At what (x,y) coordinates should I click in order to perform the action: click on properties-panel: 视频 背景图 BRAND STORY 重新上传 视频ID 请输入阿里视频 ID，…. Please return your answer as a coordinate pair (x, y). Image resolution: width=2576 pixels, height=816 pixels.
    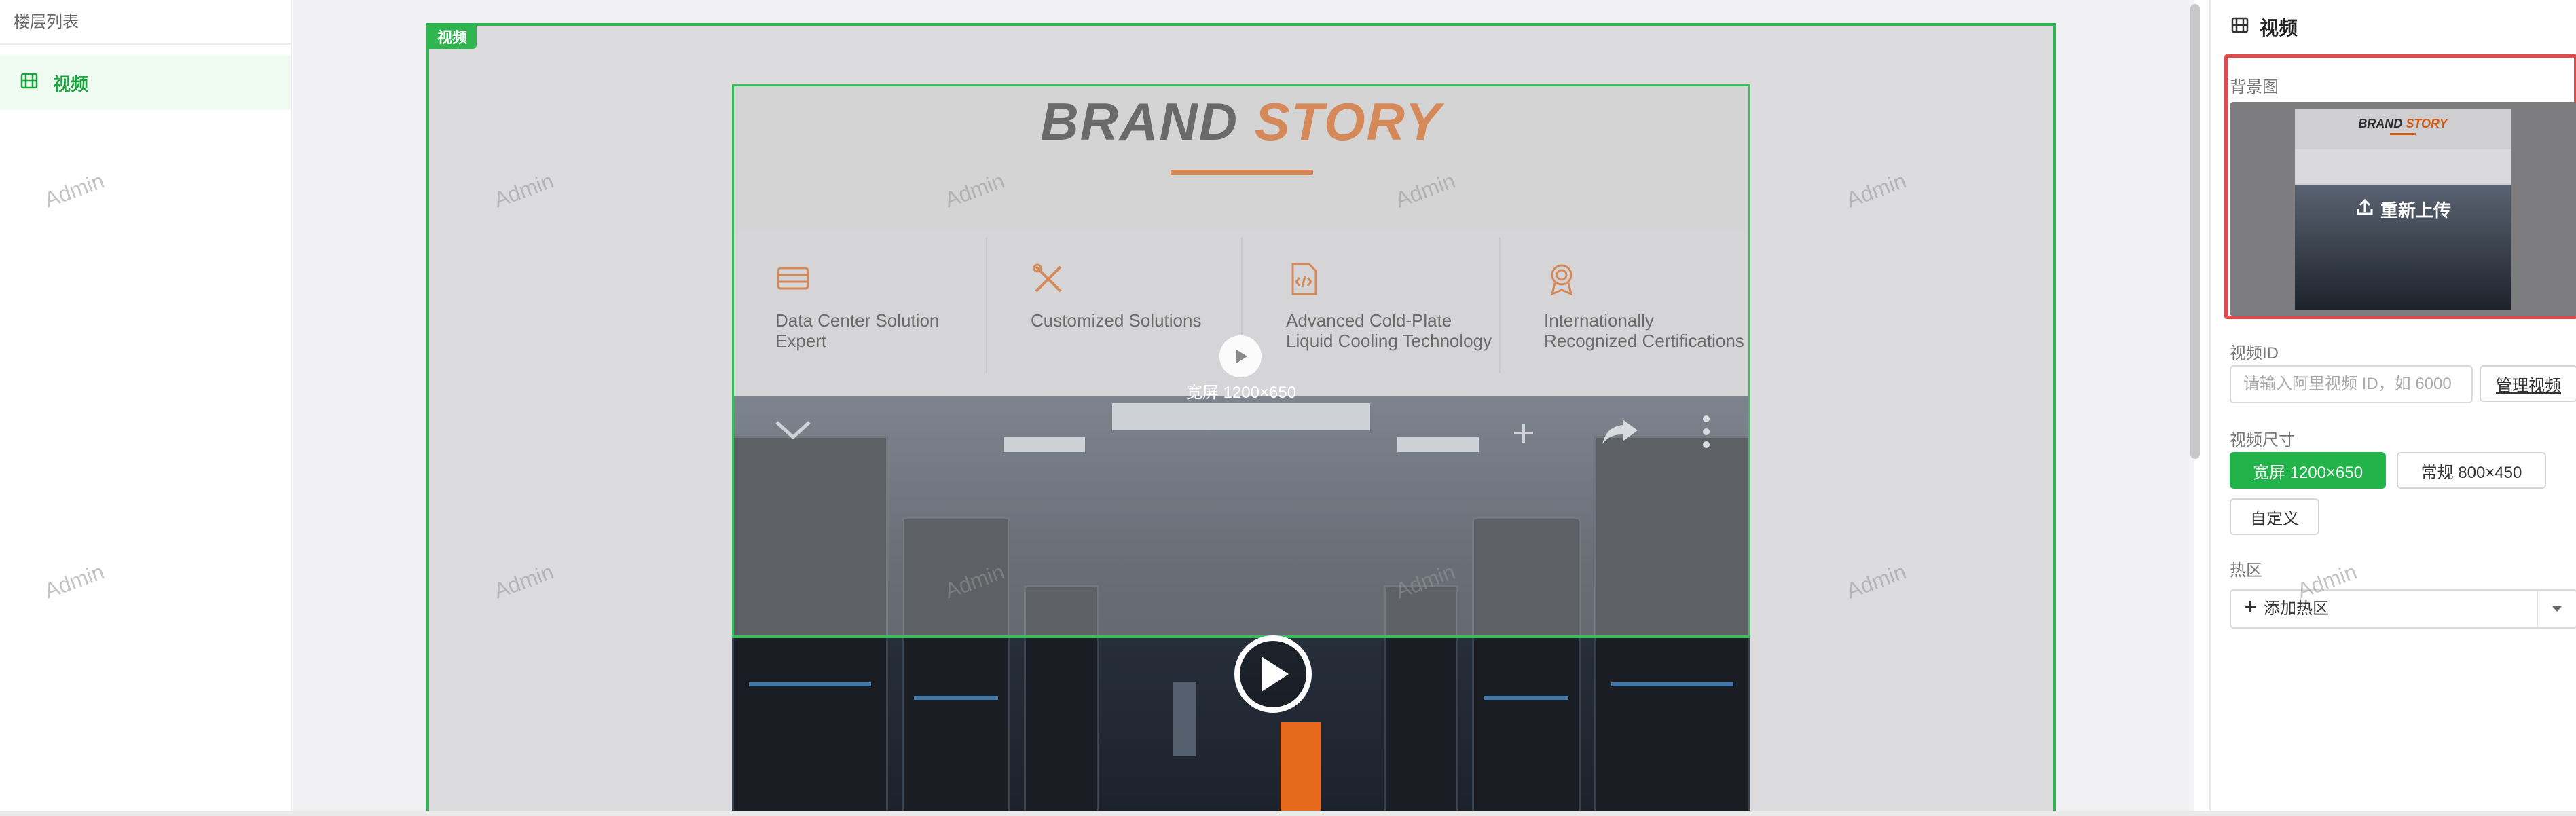
    Looking at the image, I should click on (2392, 408).